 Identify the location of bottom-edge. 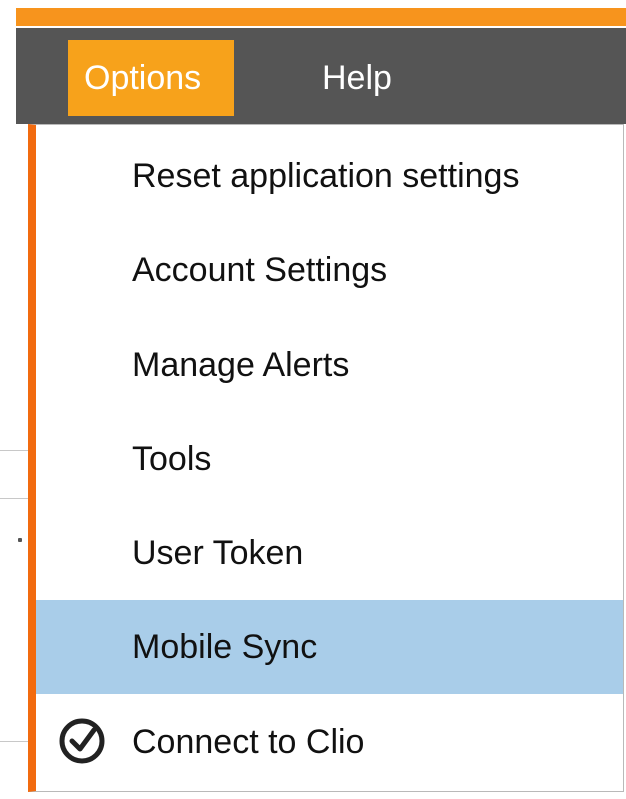
(313, 795).